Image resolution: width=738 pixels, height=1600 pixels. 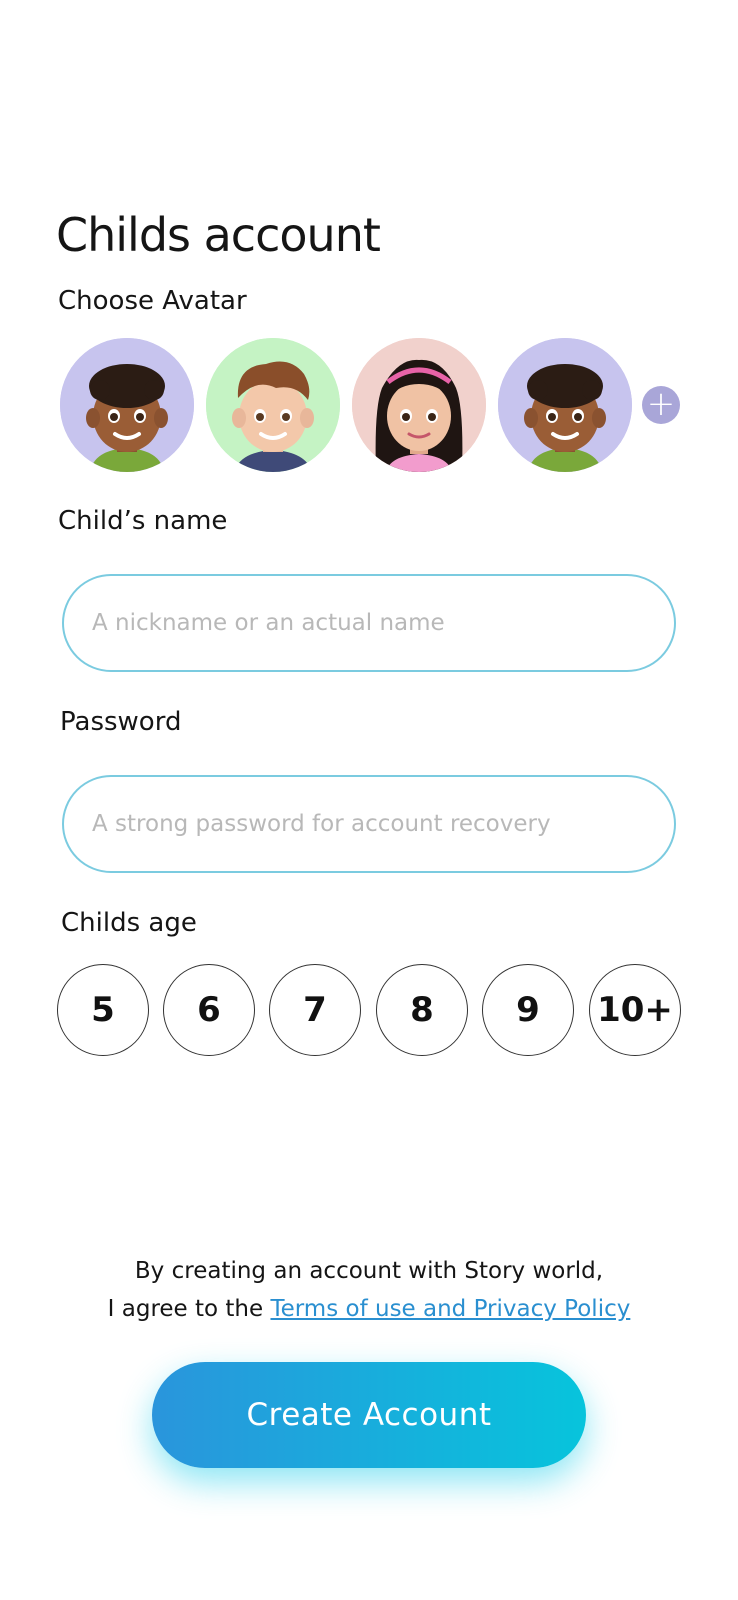 What do you see at coordinates (103, 1010) in the screenshot?
I see `age-option-5: 5` at bounding box center [103, 1010].